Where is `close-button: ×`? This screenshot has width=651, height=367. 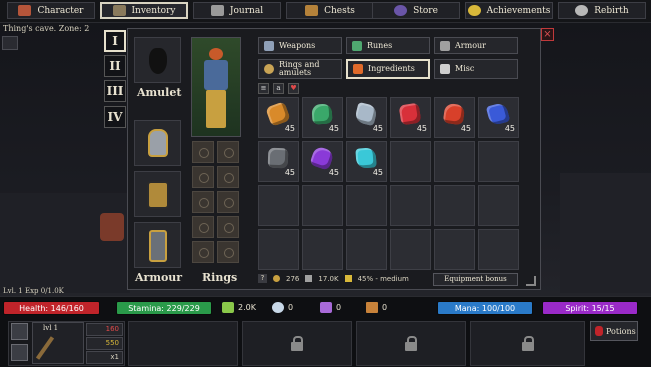 close-button: × is located at coordinates (547, 34).